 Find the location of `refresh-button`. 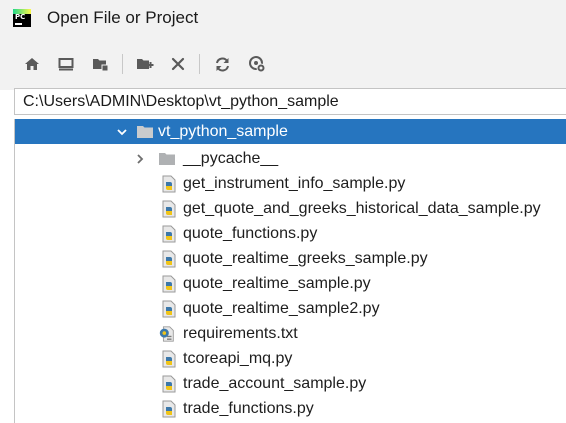

refresh-button is located at coordinates (222, 64).